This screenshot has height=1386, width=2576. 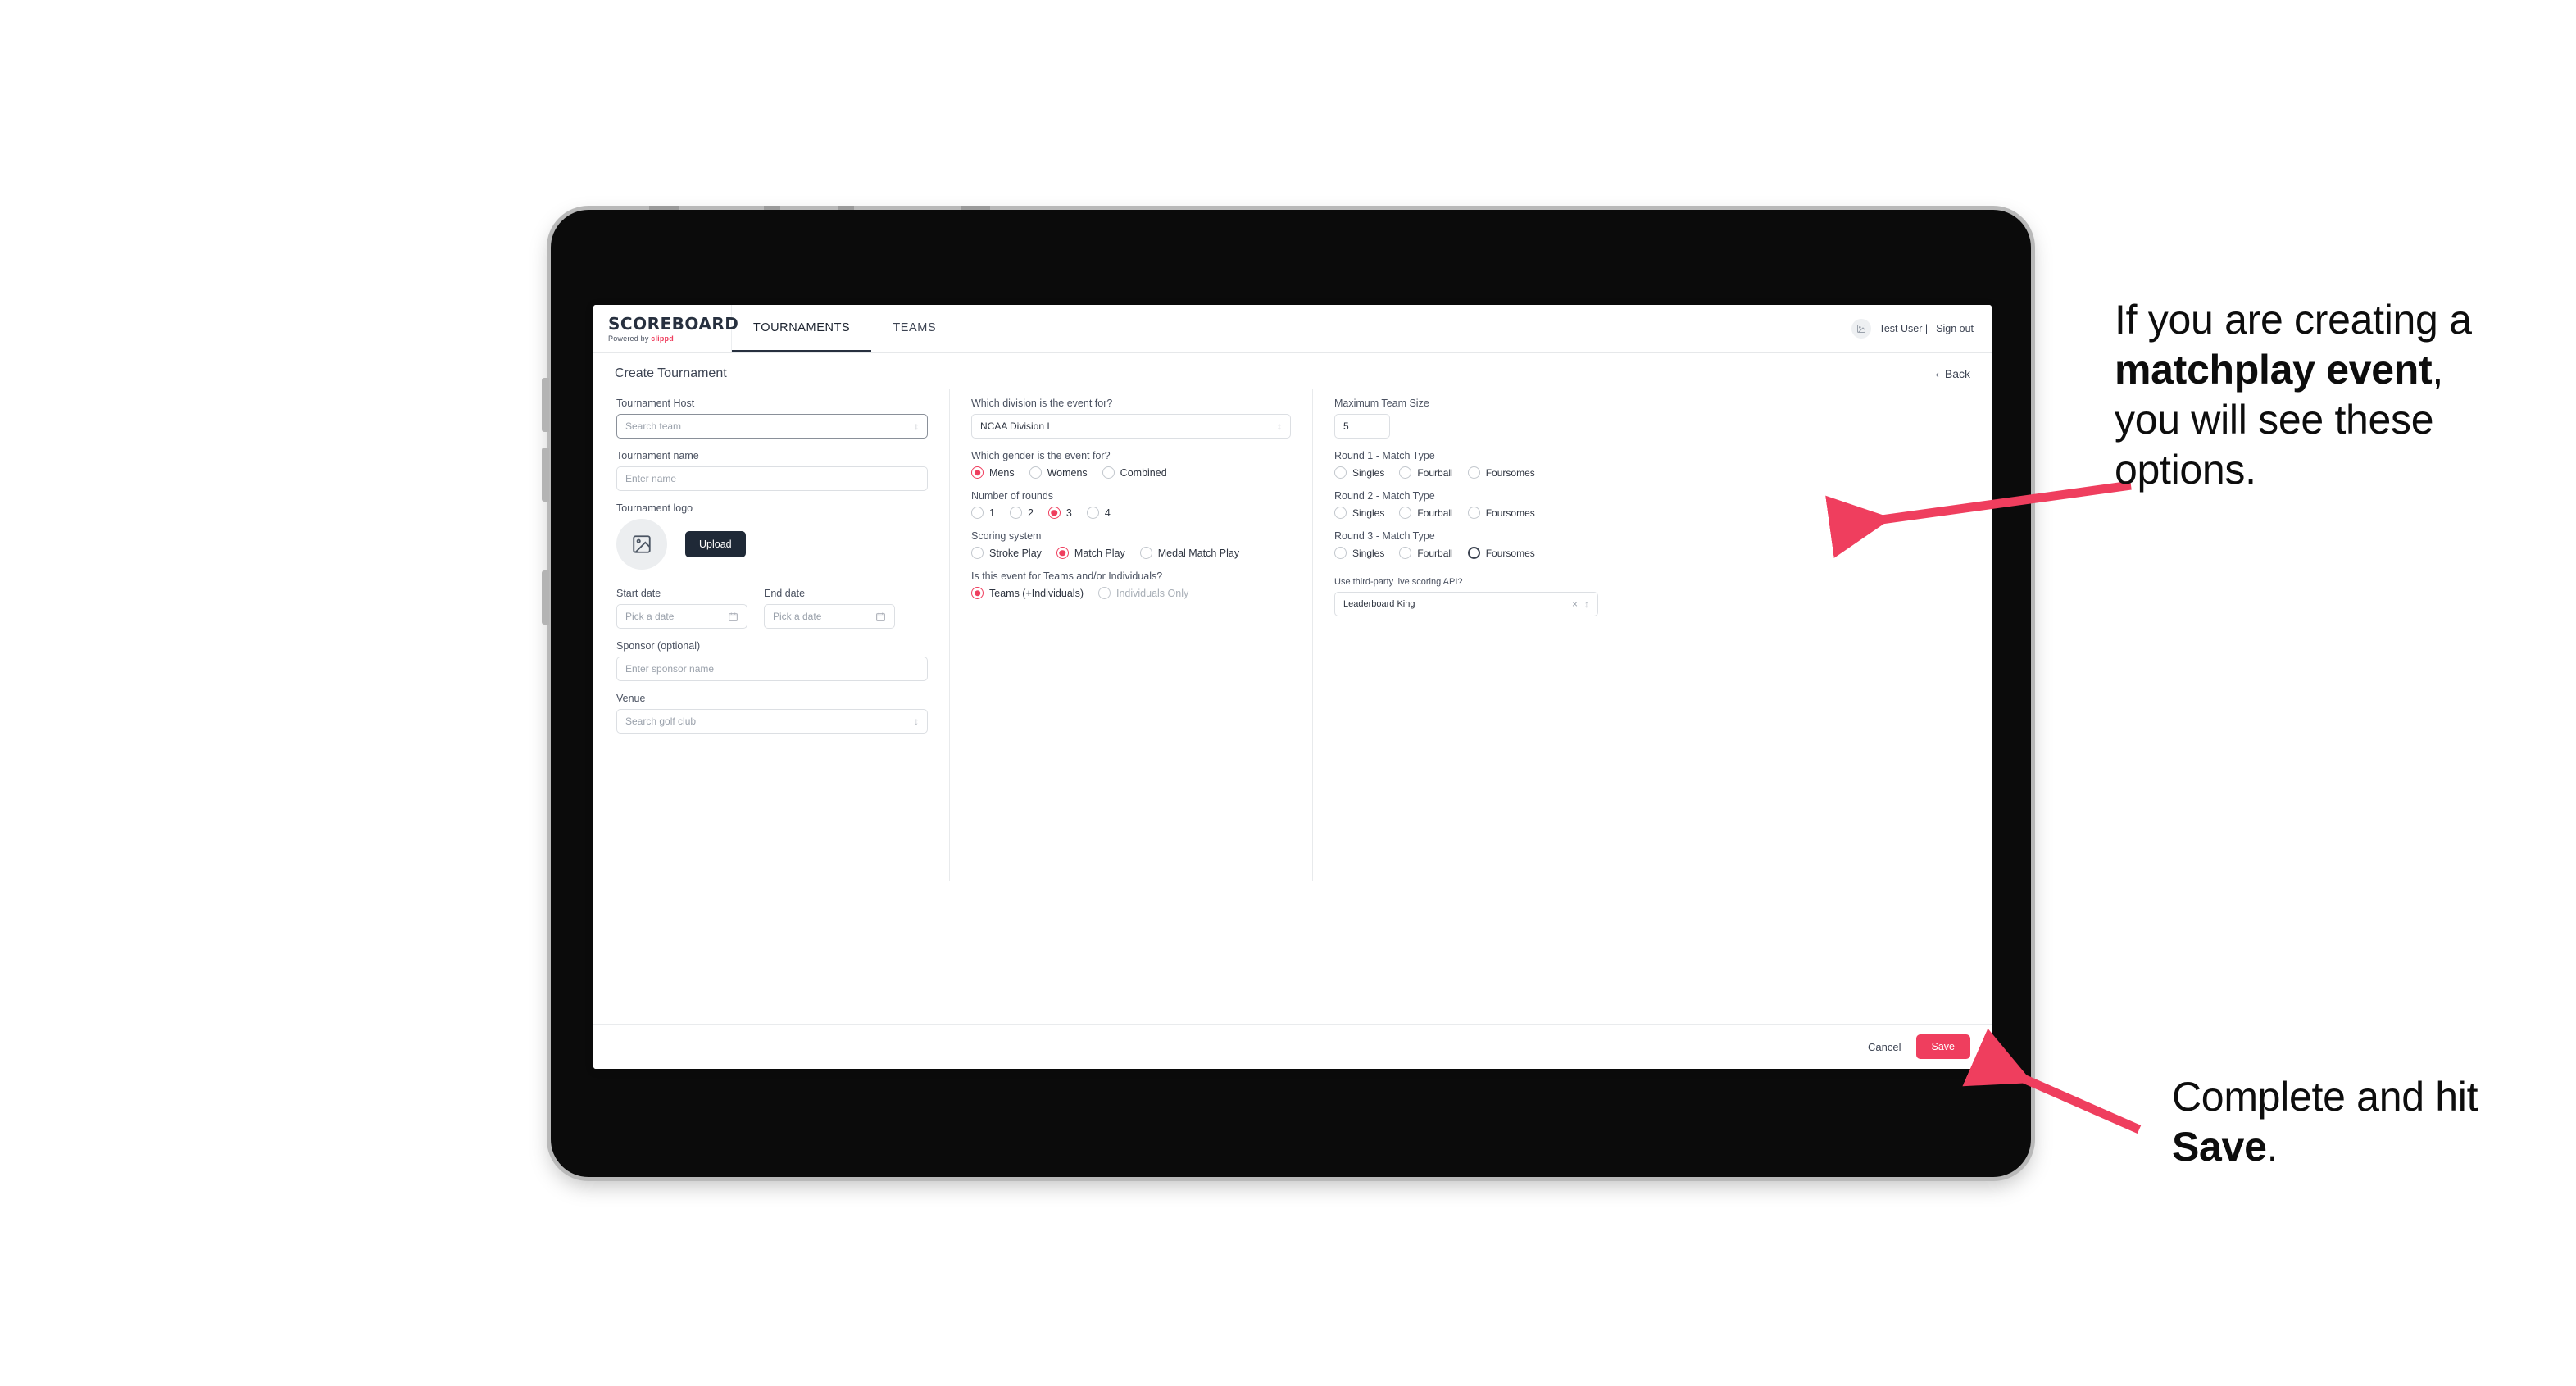 What do you see at coordinates (1384, 456) in the screenshot?
I see `round1-label: Round 1 - Match Type` at bounding box center [1384, 456].